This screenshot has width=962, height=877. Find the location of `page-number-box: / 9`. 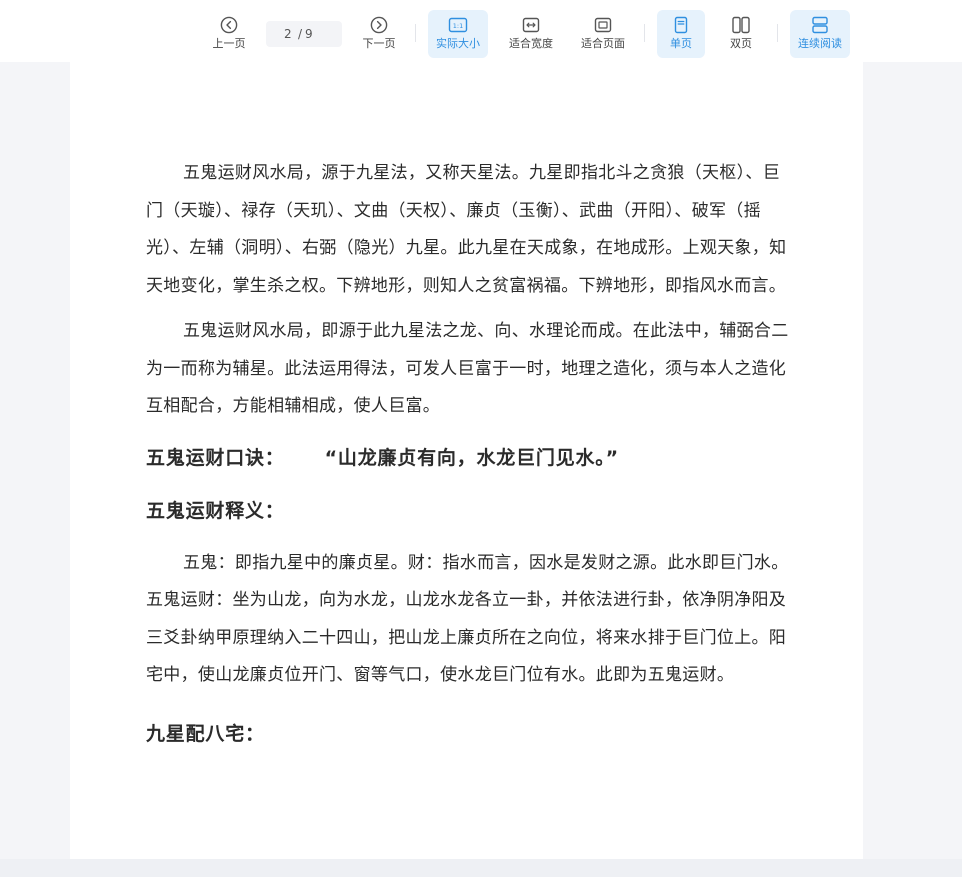

page-number-box: / 9 is located at coordinates (304, 34).